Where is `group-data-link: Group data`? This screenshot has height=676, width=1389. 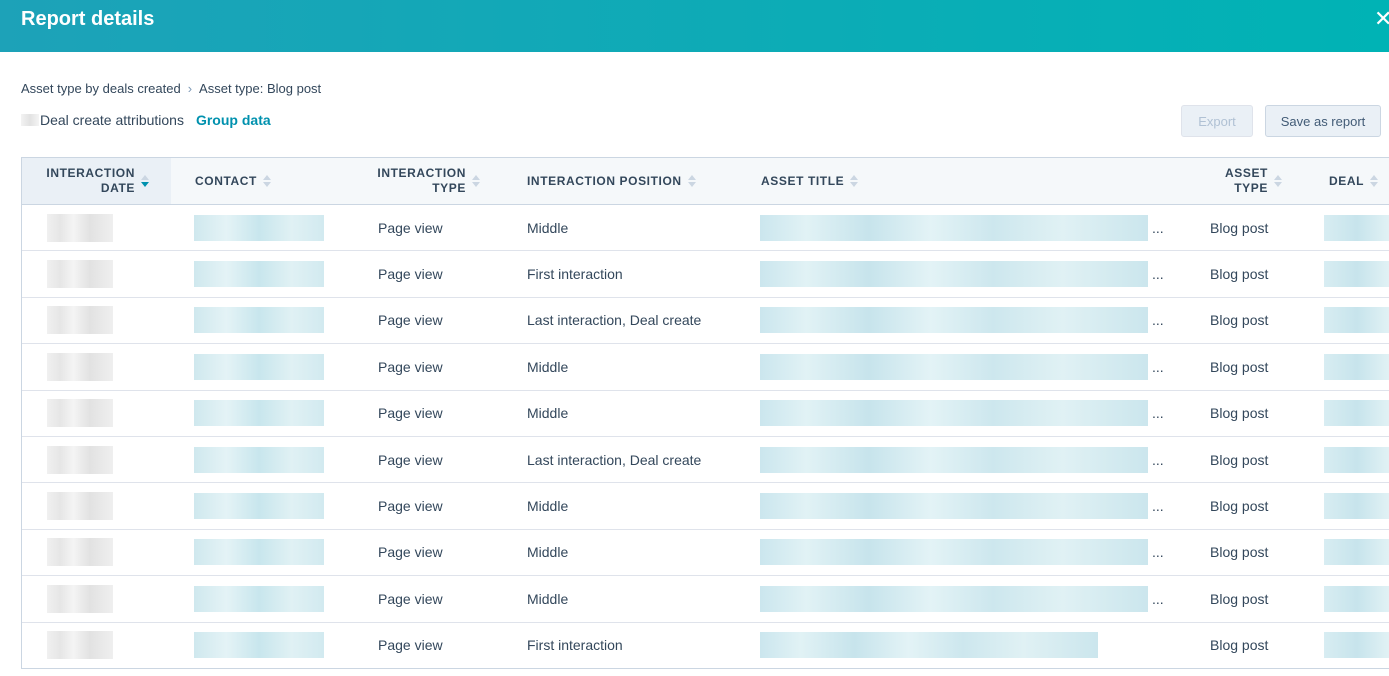
group-data-link: Group data is located at coordinates (233, 120).